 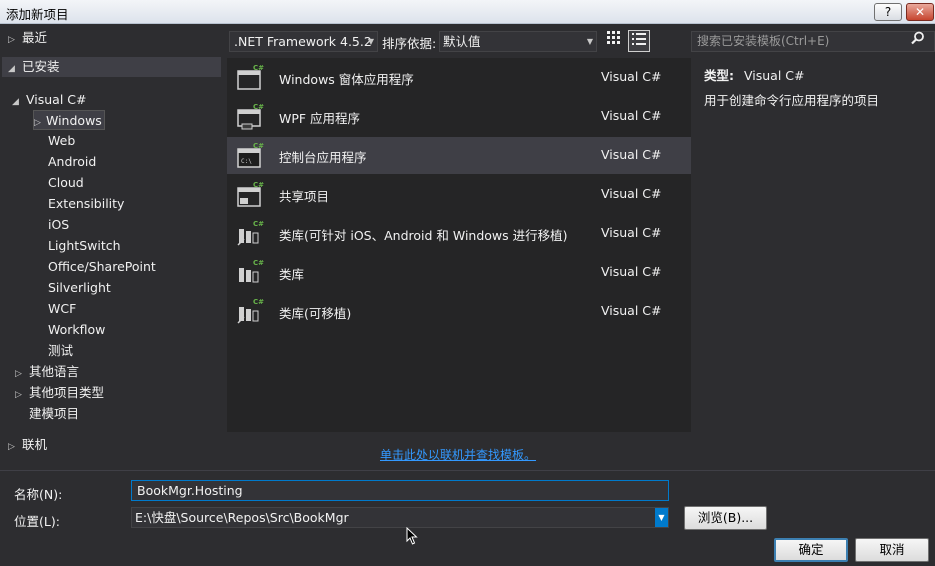 What do you see at coordinates (79, 288) in the screenshot?
I see `tree-item-silverlight: Silverlight` at bounding box center [79, 288].